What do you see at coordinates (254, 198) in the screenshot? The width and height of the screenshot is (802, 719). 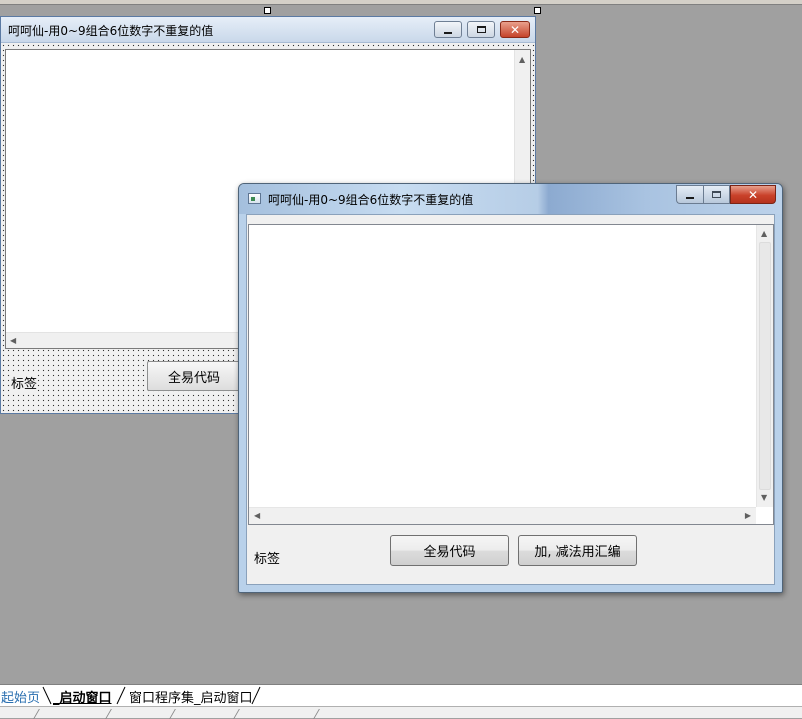 I see `app-window-icon` at bounding box center [254, 198].